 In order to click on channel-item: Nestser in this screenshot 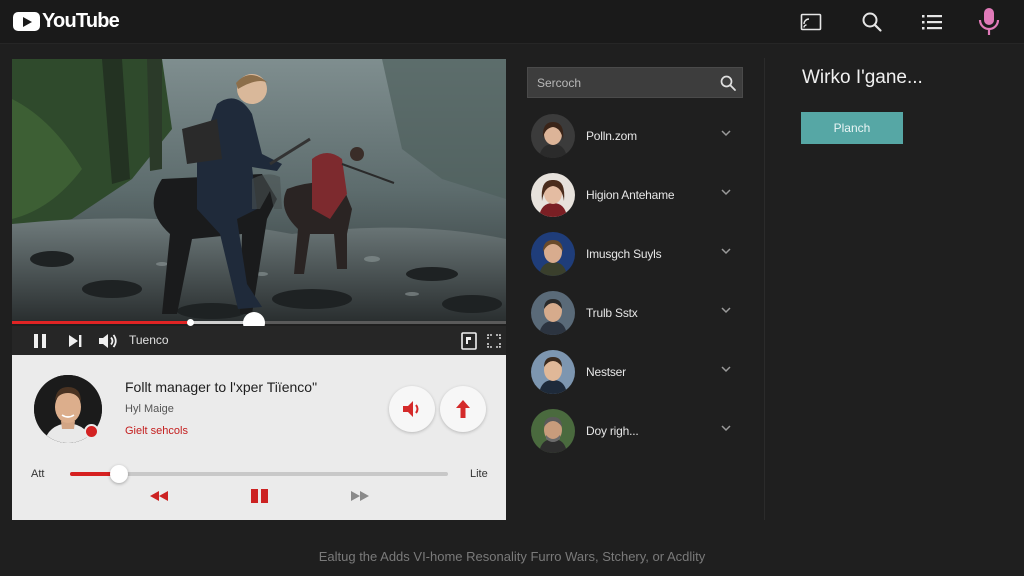, I will do `click(636, 373)`.